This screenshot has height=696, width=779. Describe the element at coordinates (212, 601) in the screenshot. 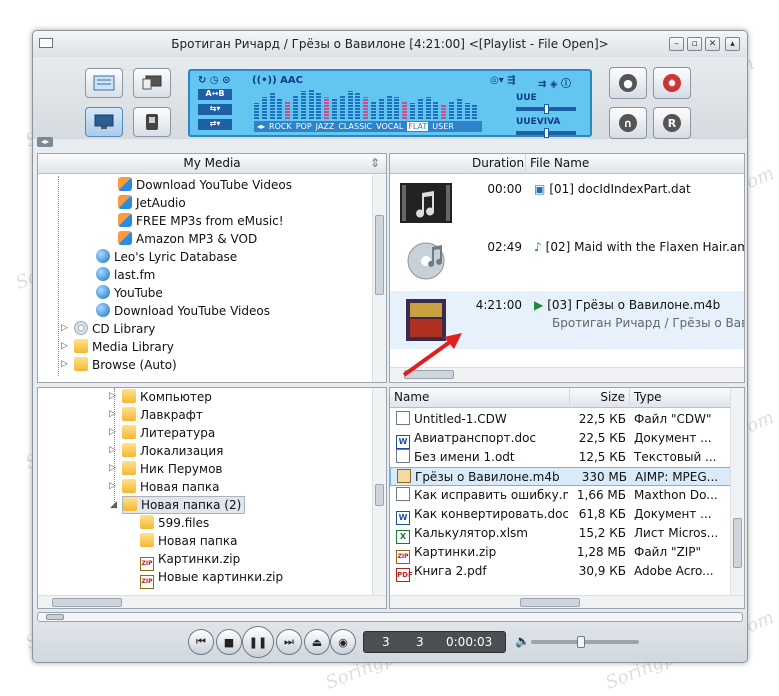

I see `folder-hscroll` at that location.